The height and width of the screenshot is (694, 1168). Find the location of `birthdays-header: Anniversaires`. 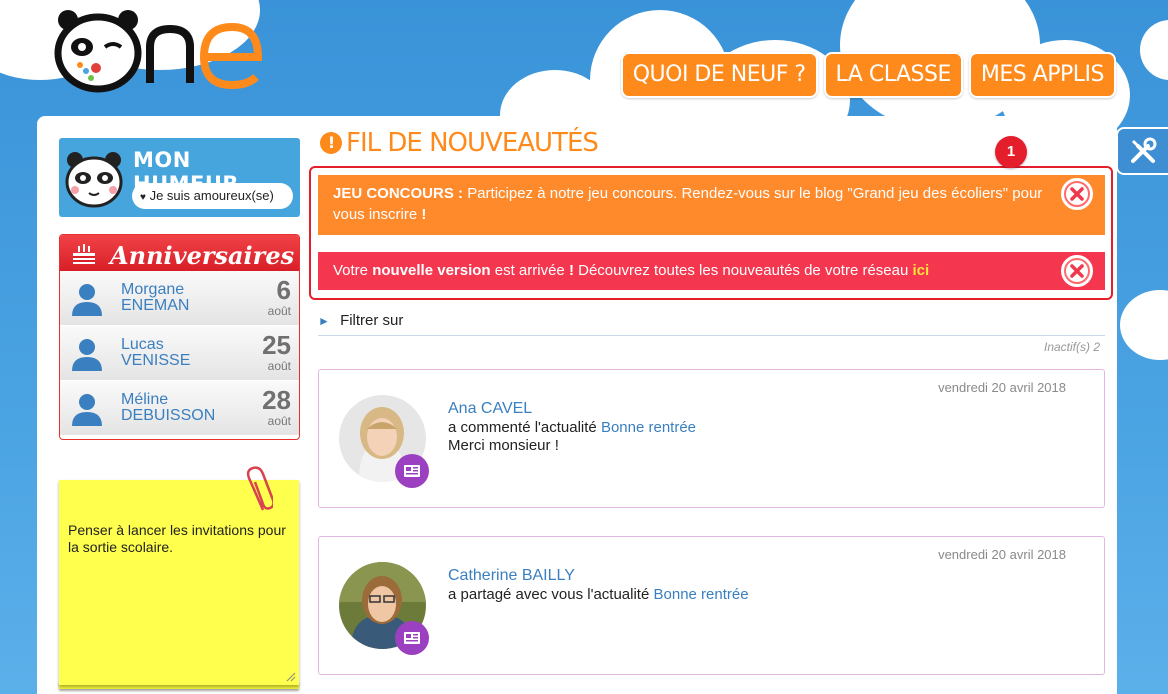

birthdays-header: Anniversaires is located at coordinates (179, 253).